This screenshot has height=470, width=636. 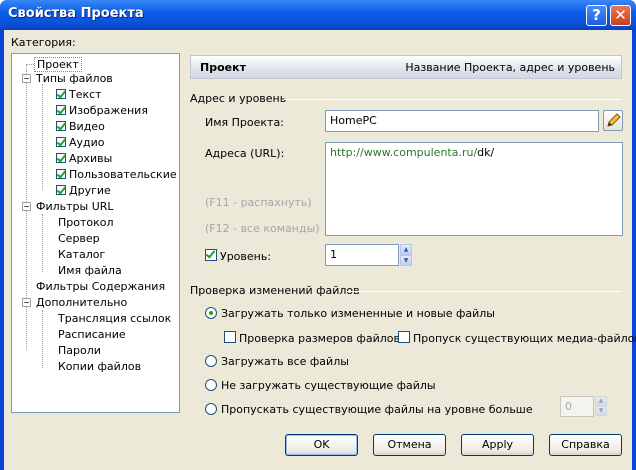 I want to click on address-group-title: Адрес и уровень, so click(x=238, y=98).